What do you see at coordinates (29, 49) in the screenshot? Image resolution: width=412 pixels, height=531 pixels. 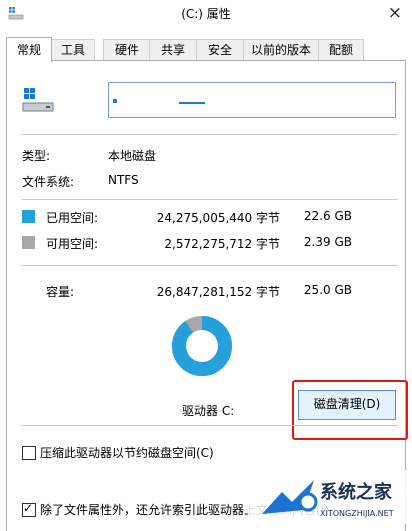 I see `tab-general: 常规` at bounding box center [29, 49].